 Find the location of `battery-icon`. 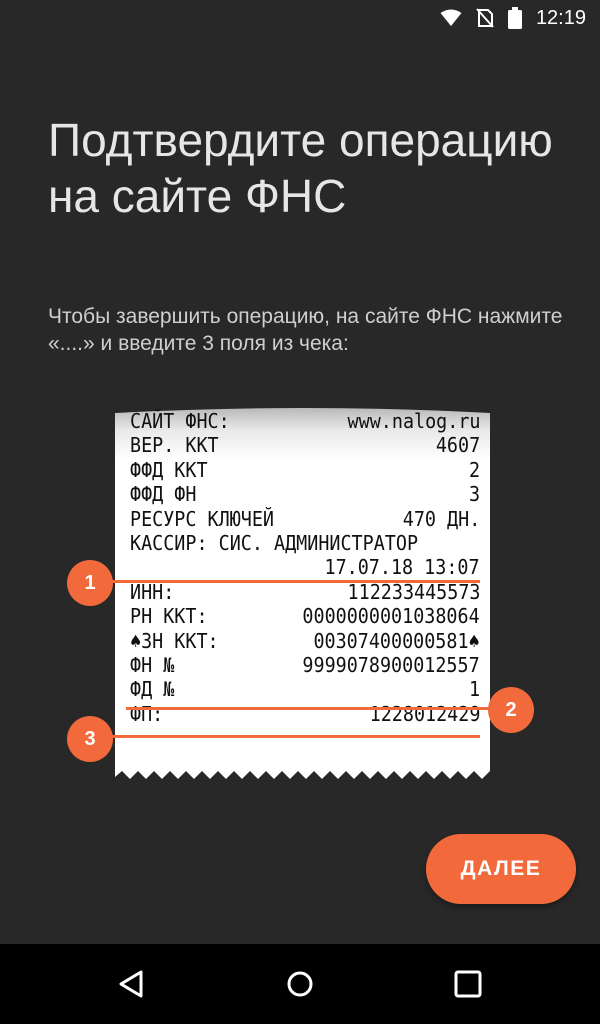

battery-icon is located at coordinates (514, 18).